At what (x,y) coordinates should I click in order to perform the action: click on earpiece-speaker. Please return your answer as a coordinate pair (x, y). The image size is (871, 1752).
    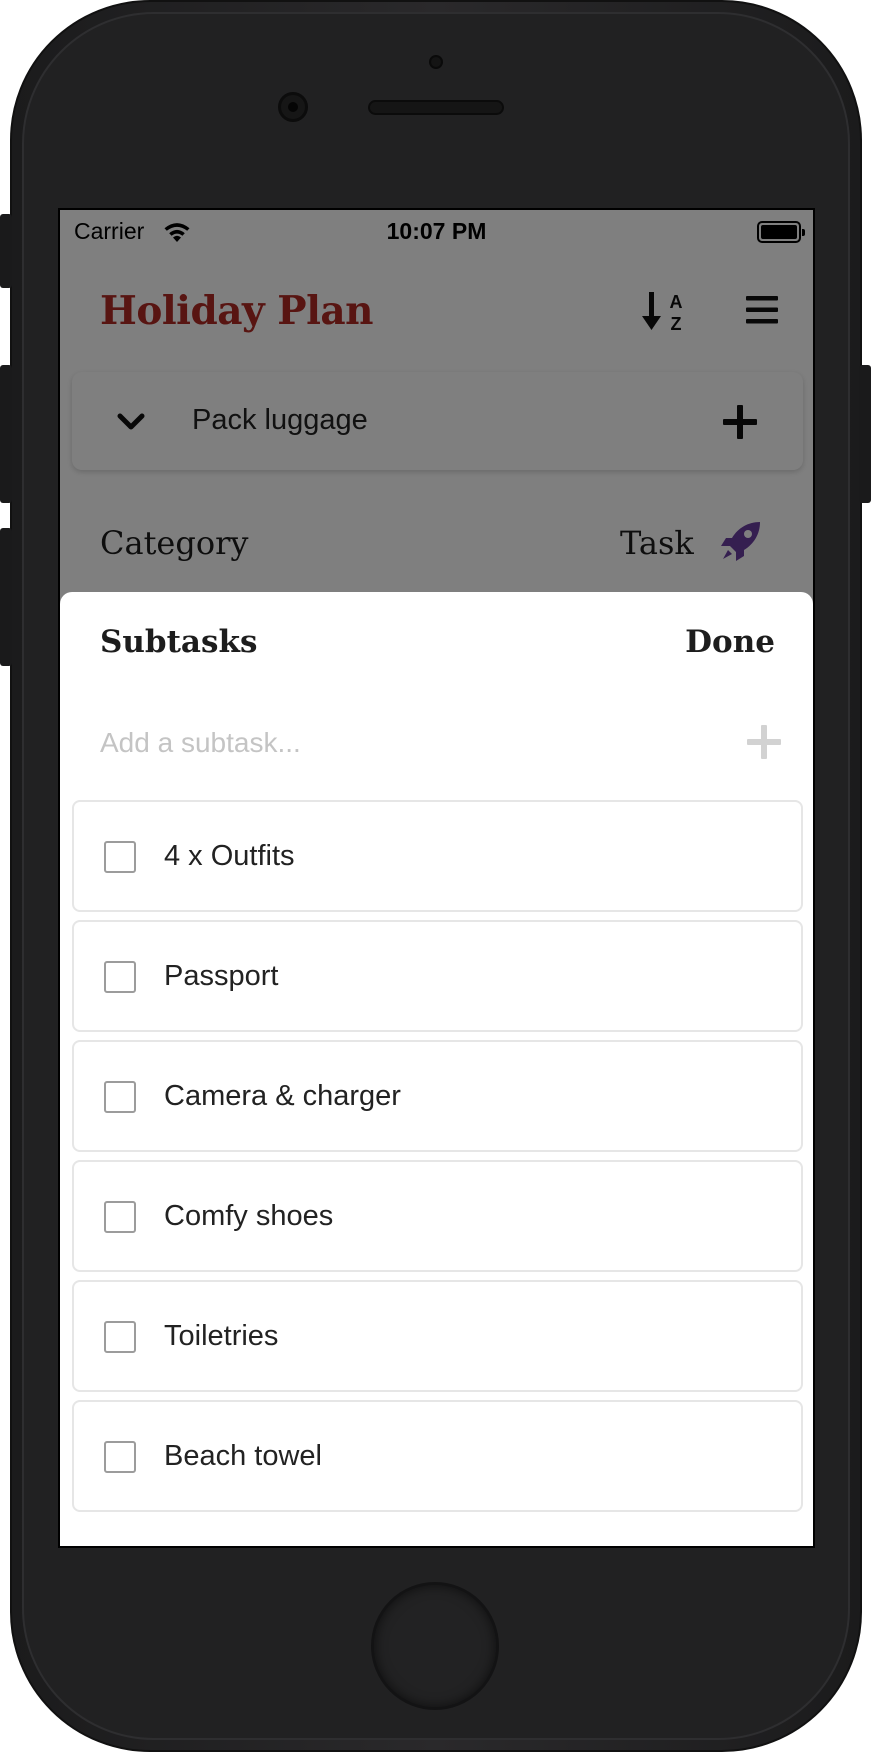
    Looking at the image, I should click on (436, 107).